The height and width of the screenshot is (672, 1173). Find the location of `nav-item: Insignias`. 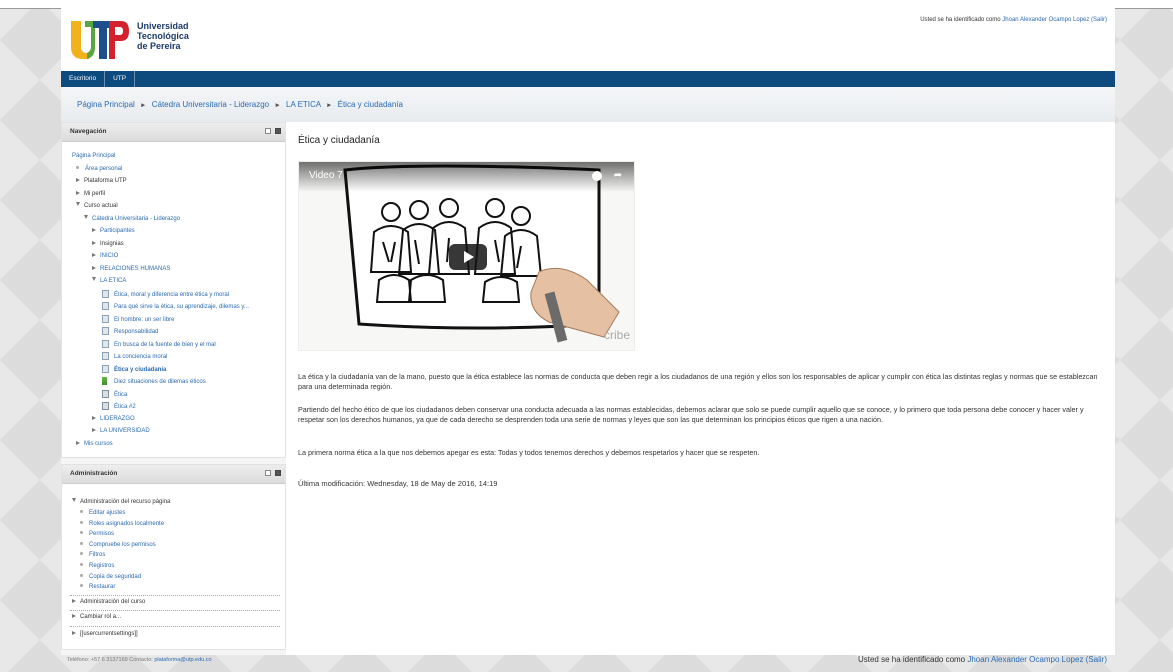

nav-item: Insignias is located at coordinates (108, 244).